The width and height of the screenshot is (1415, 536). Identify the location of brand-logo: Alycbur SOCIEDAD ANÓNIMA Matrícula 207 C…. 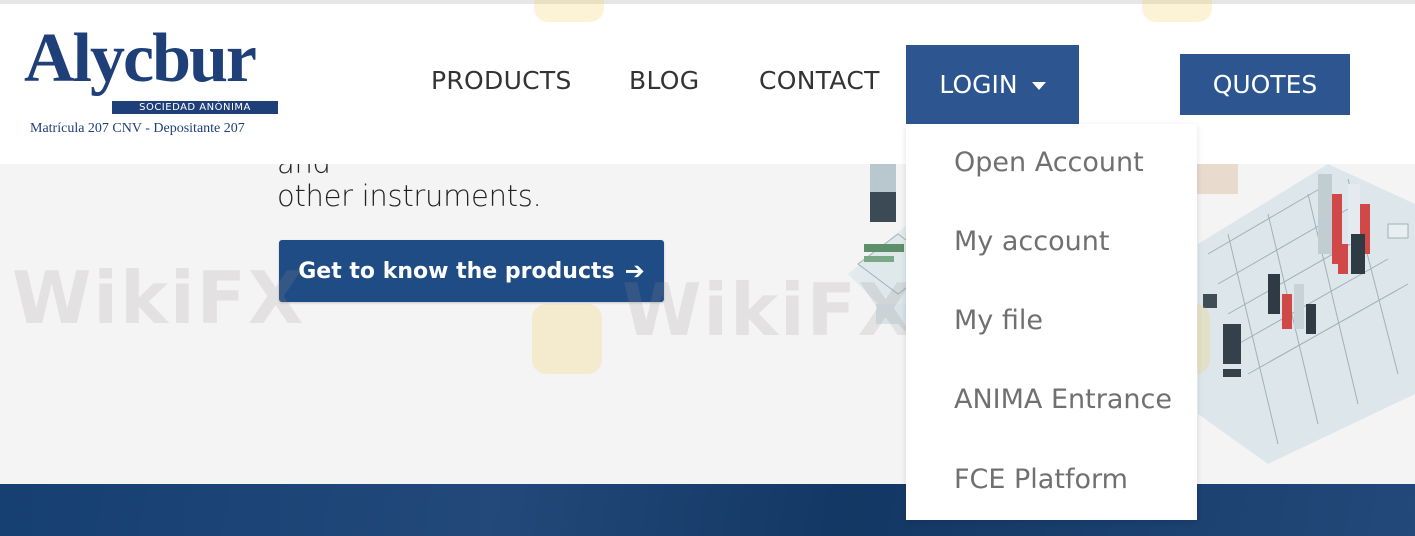
(154, 84).